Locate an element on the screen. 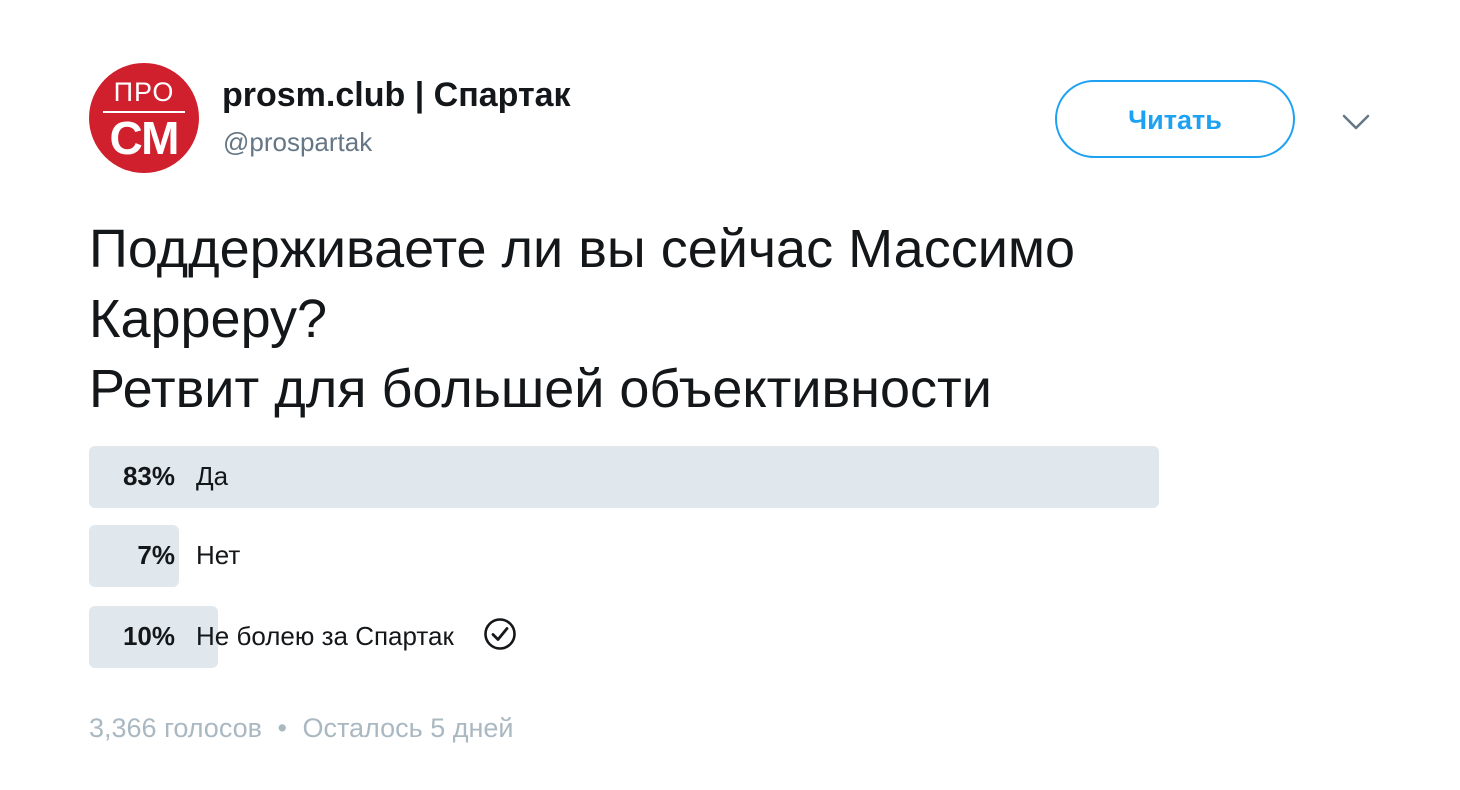  poll-option-no: 7% Нет is located at coordinates (624, 556).